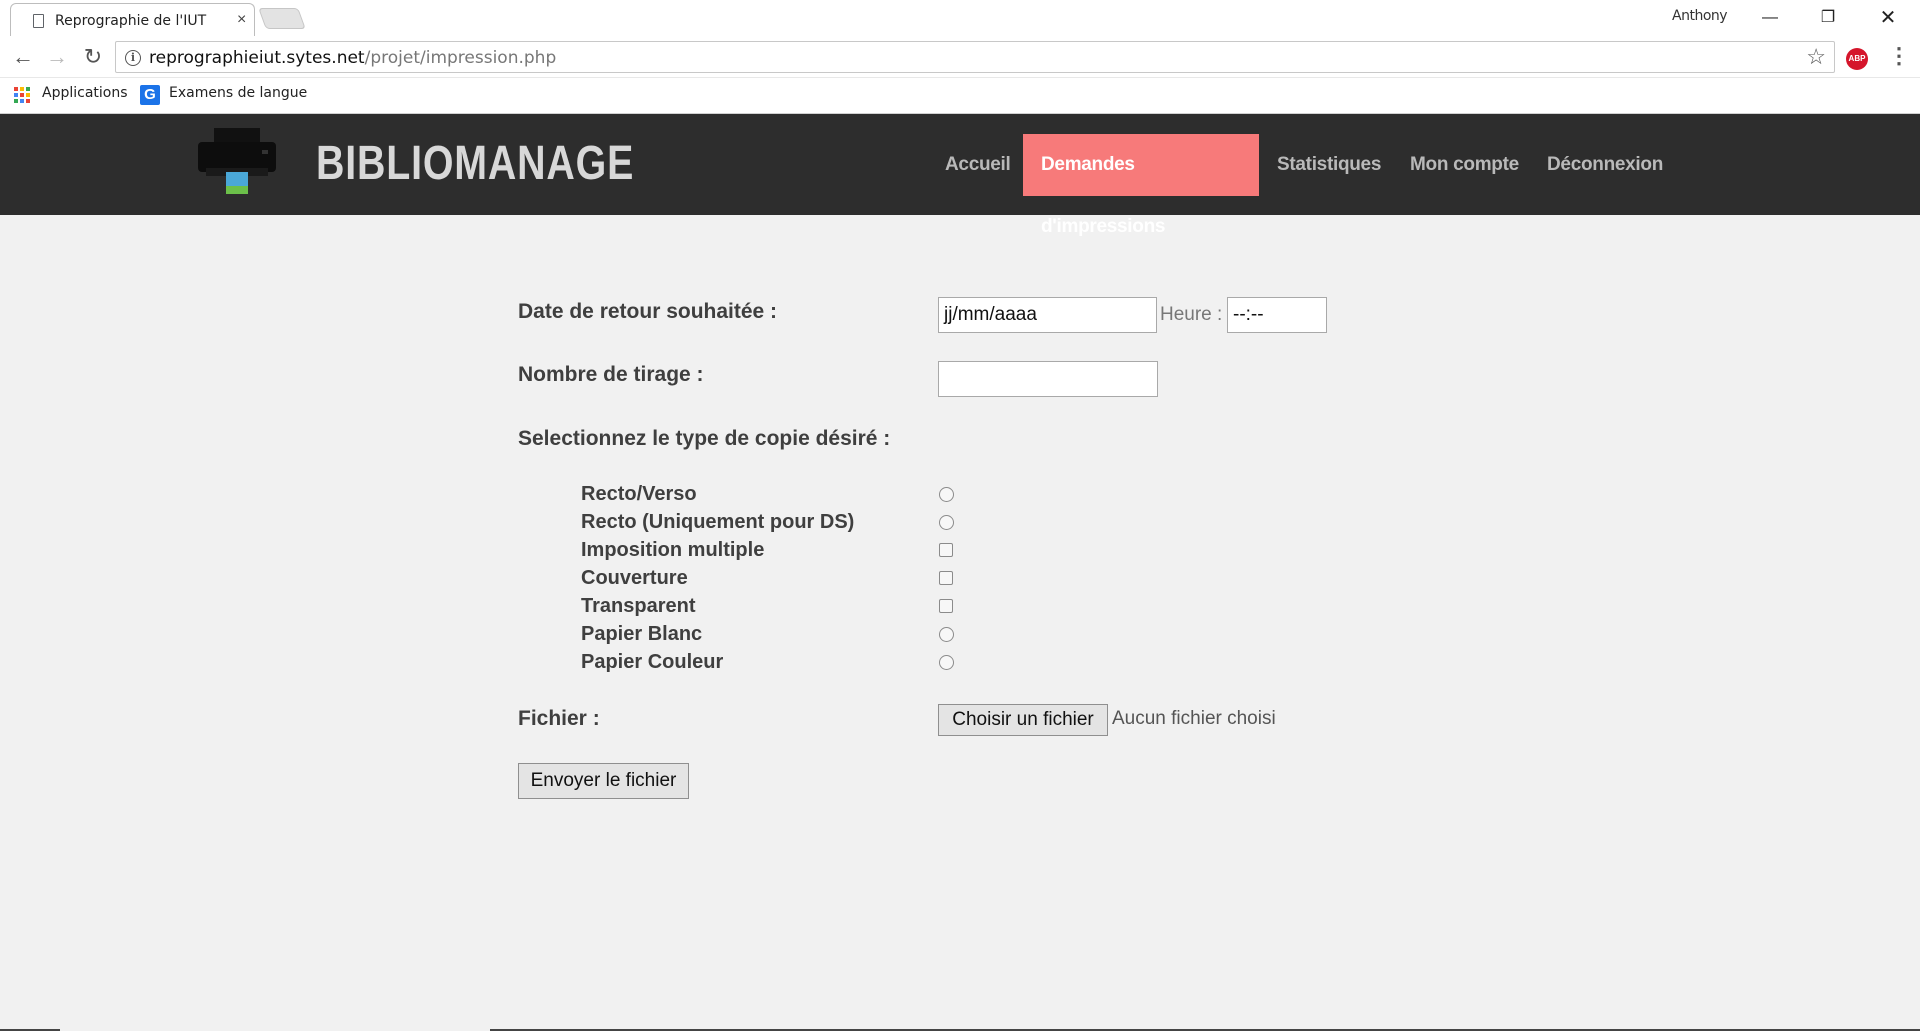 This screenshot has height=1031, width=1920. What do you see at coordinates (1816, 57) in the screenshot?
I see `bookmark-star-icon: ☆` at bounding box center [1816, 57].